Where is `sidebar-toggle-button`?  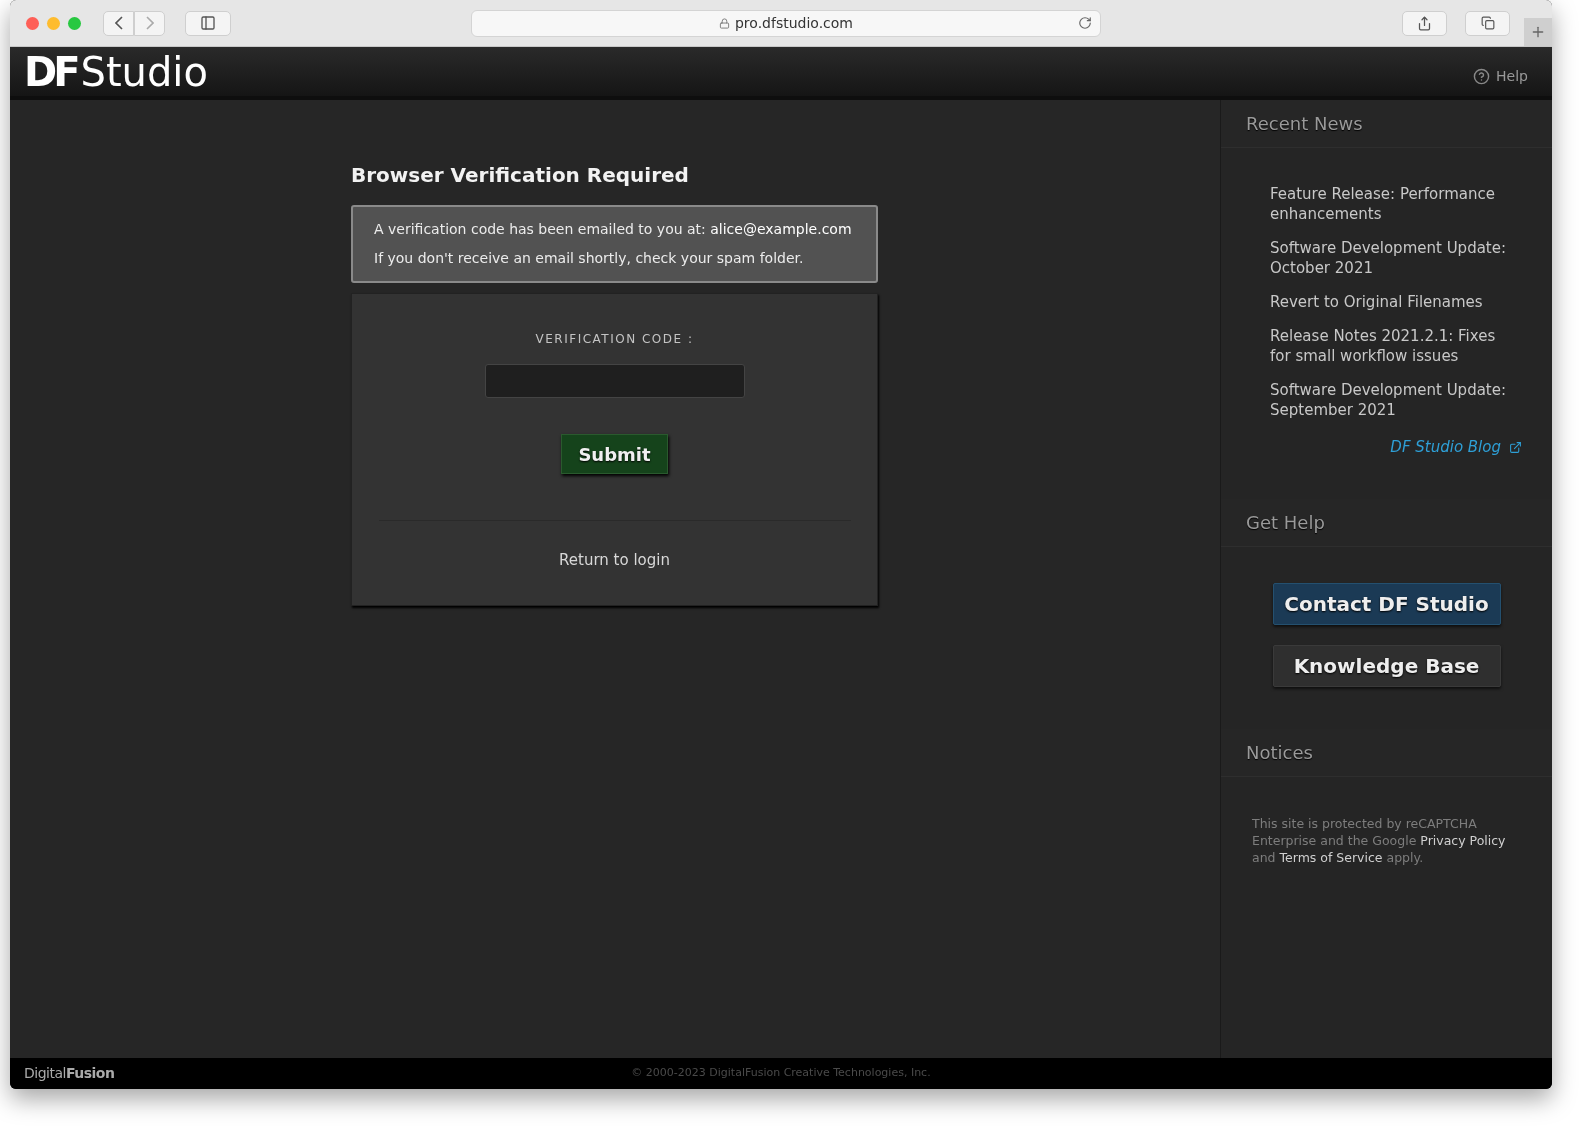
sidebar-toggle-button is located at coordinates (208, 23).